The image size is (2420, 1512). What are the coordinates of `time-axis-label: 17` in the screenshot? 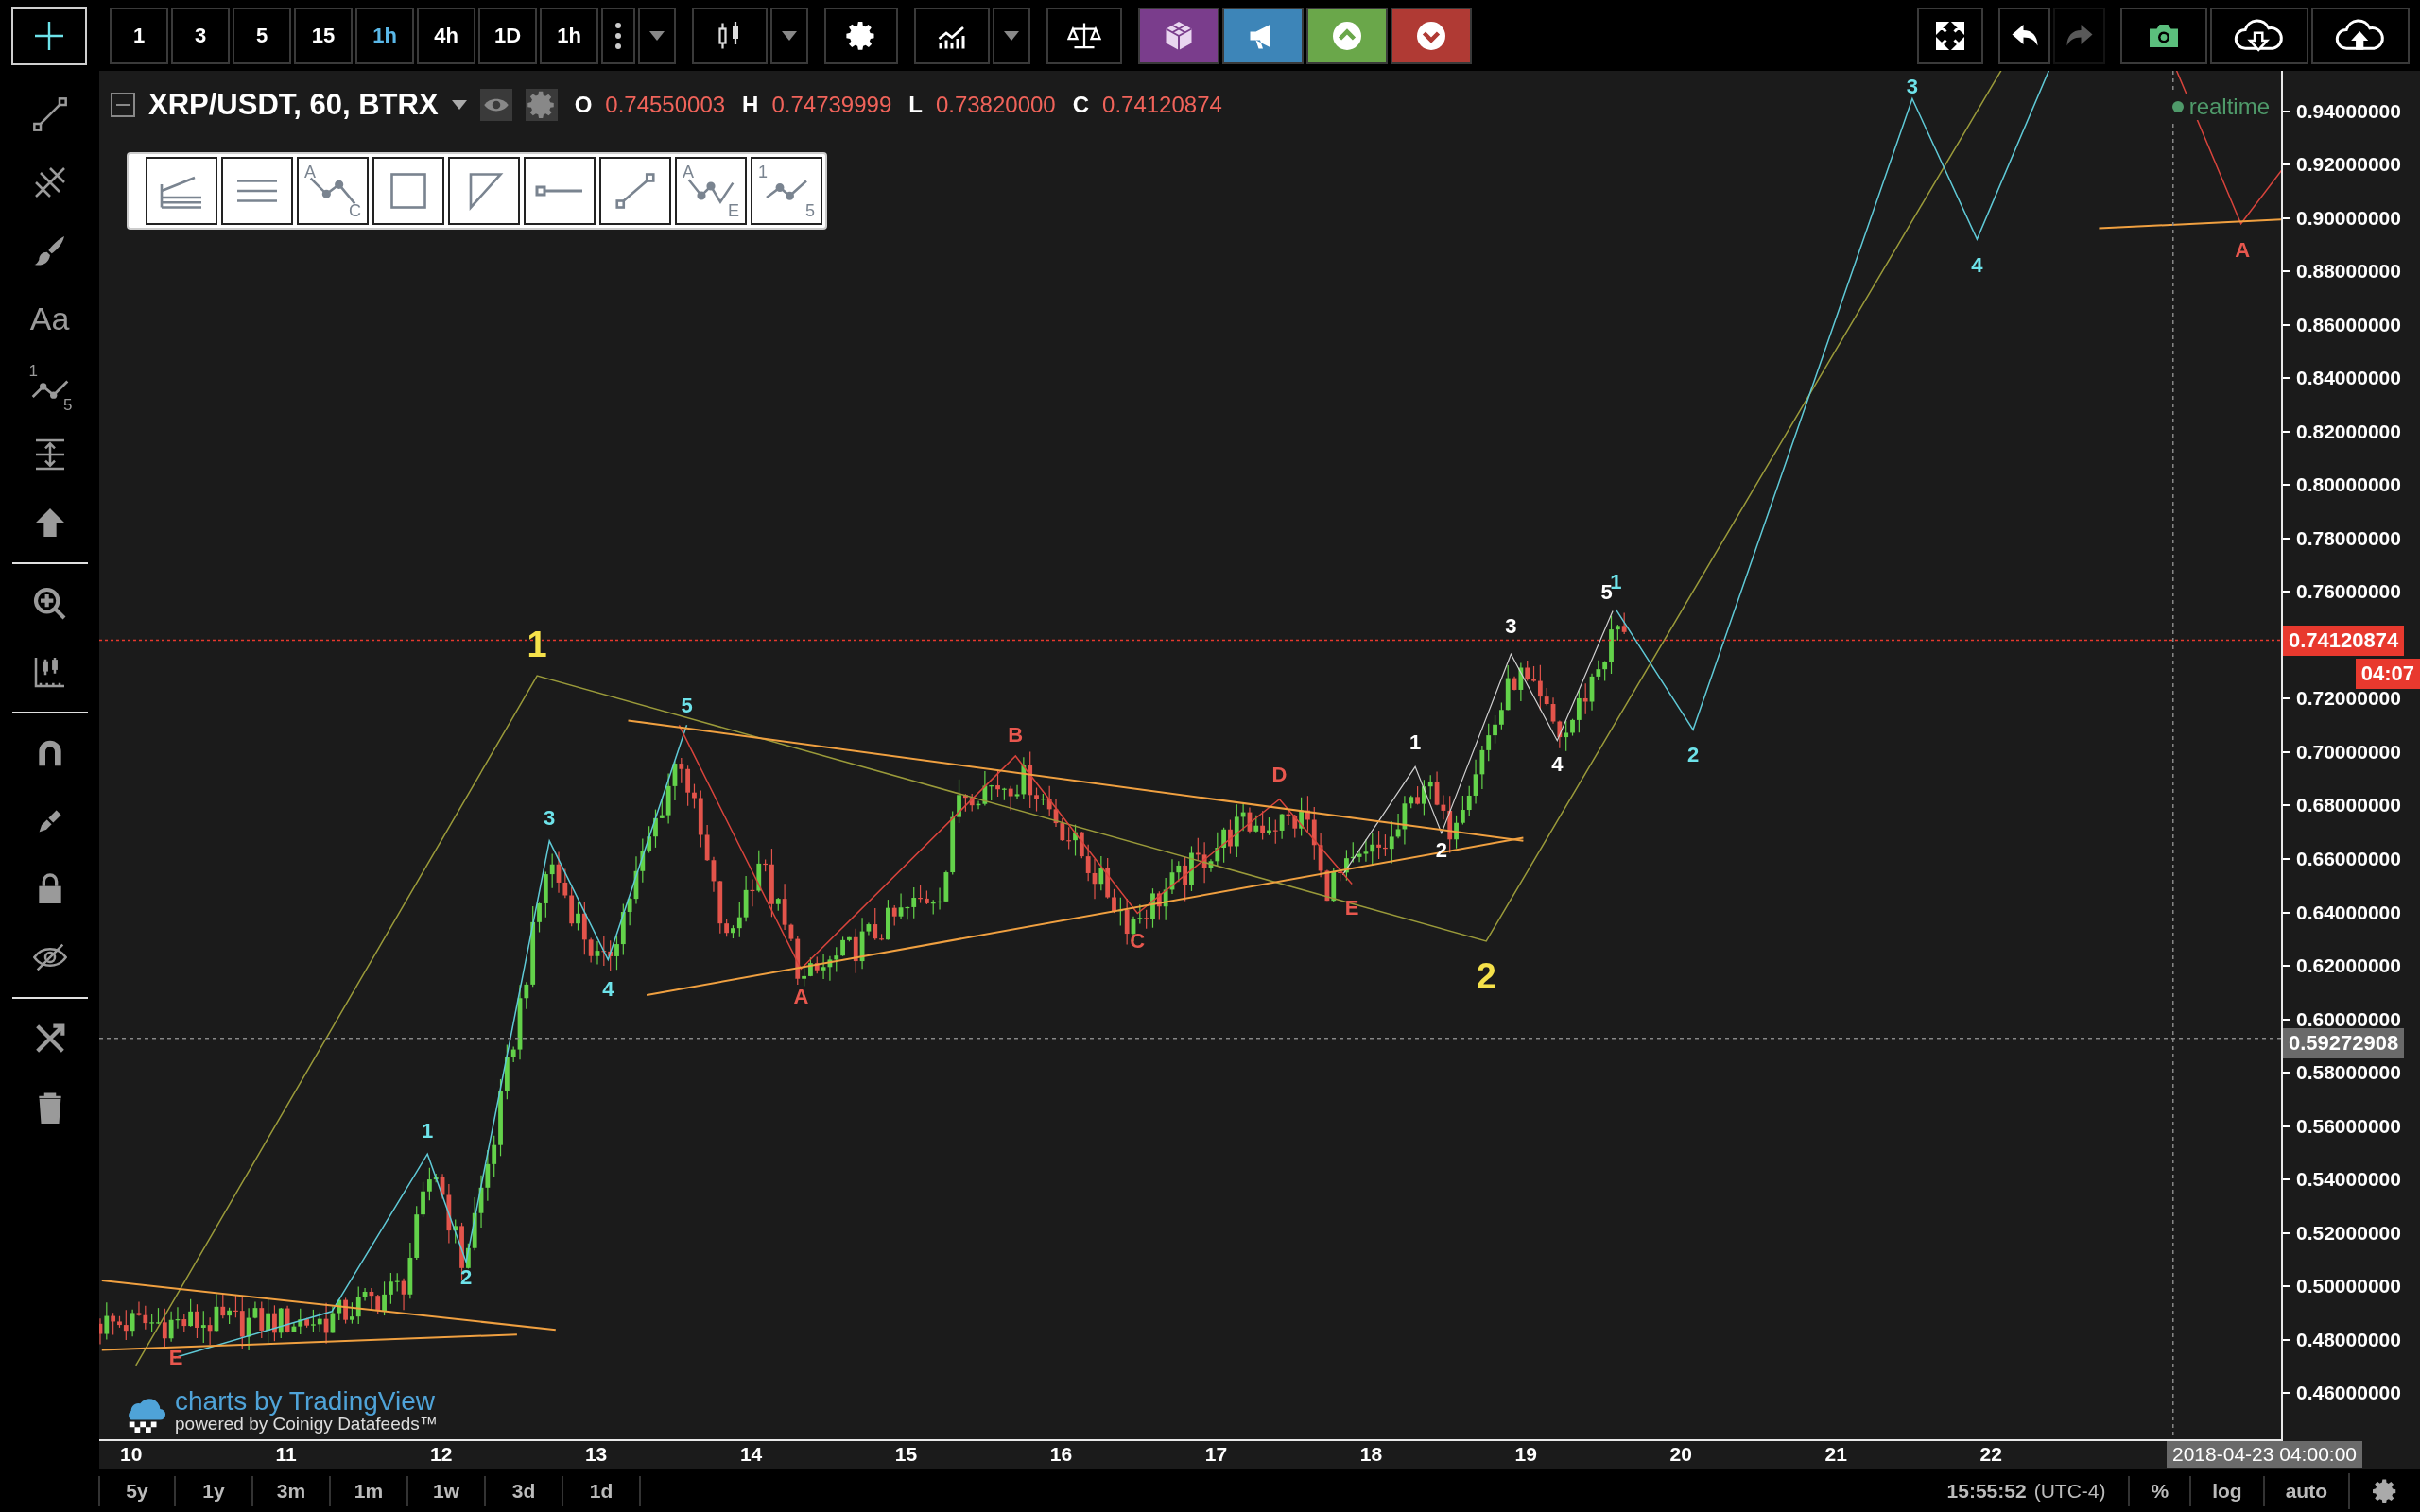 It's located at (1216, 1454).